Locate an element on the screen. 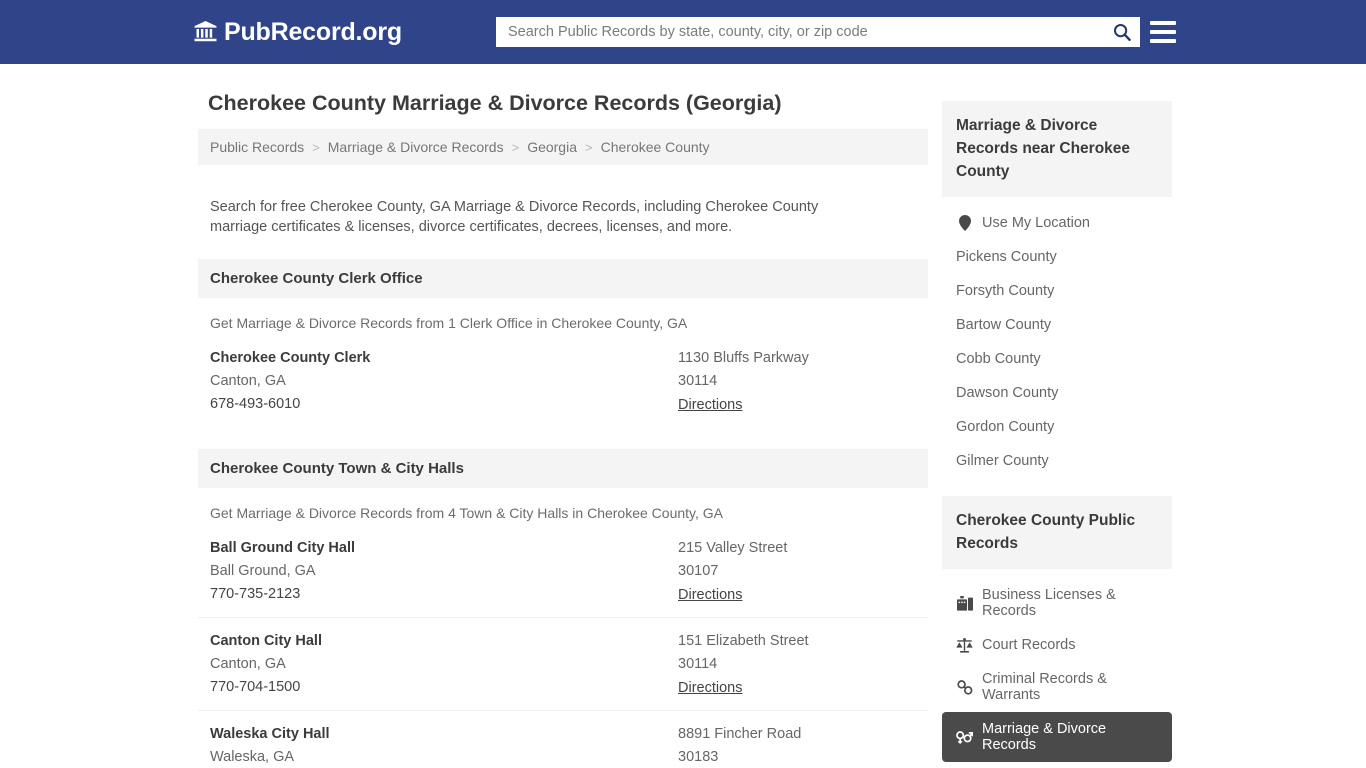 The height and width of the screenshot is (768, 1366). records-link-business-licenses-records: Business Licenses & Records is located at coordinates (1057, 603).